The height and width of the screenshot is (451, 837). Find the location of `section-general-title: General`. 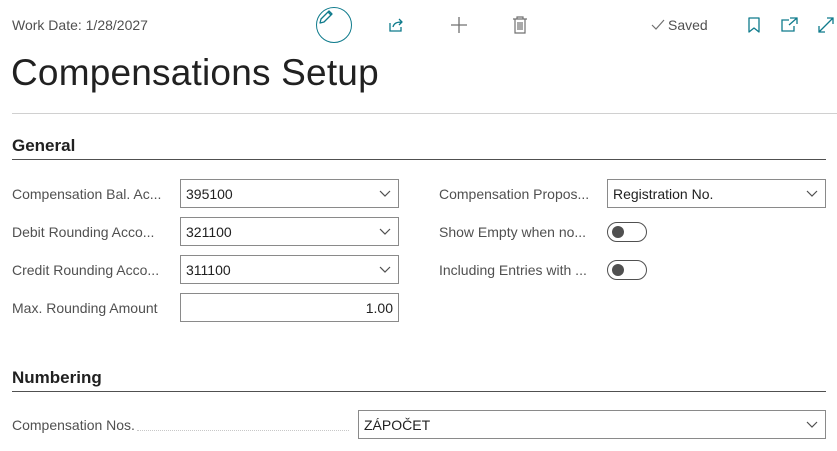

section-general-title: General is located at coordinates (43, 146).